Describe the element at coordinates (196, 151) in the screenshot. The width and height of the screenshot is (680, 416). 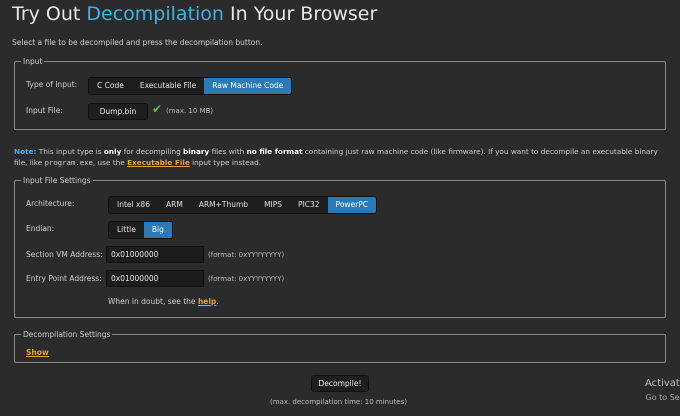
I see `note-bold-binary: binary` at that location.